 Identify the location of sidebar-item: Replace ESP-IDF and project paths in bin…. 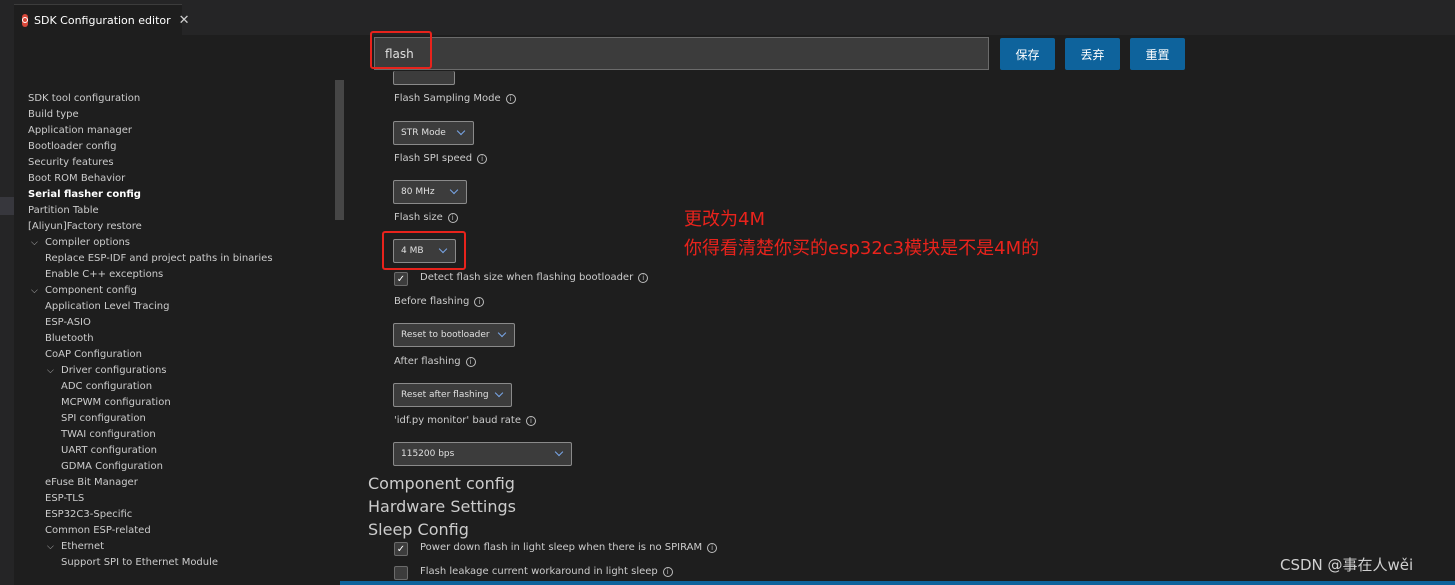
(178, 259).